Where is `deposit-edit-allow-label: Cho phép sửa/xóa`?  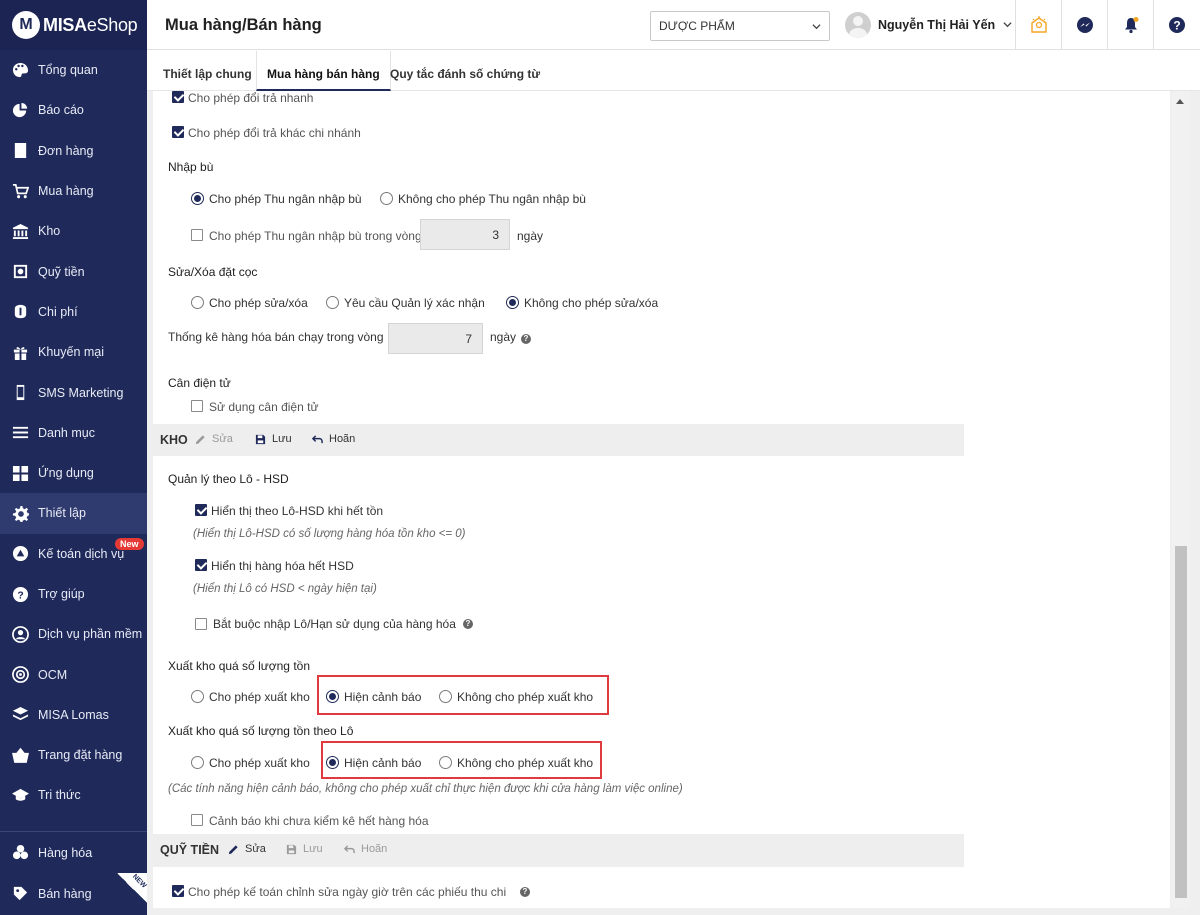
deposit-edit-allow-label: Cho phép sửa/xóa is located at coordinates (258, 303).